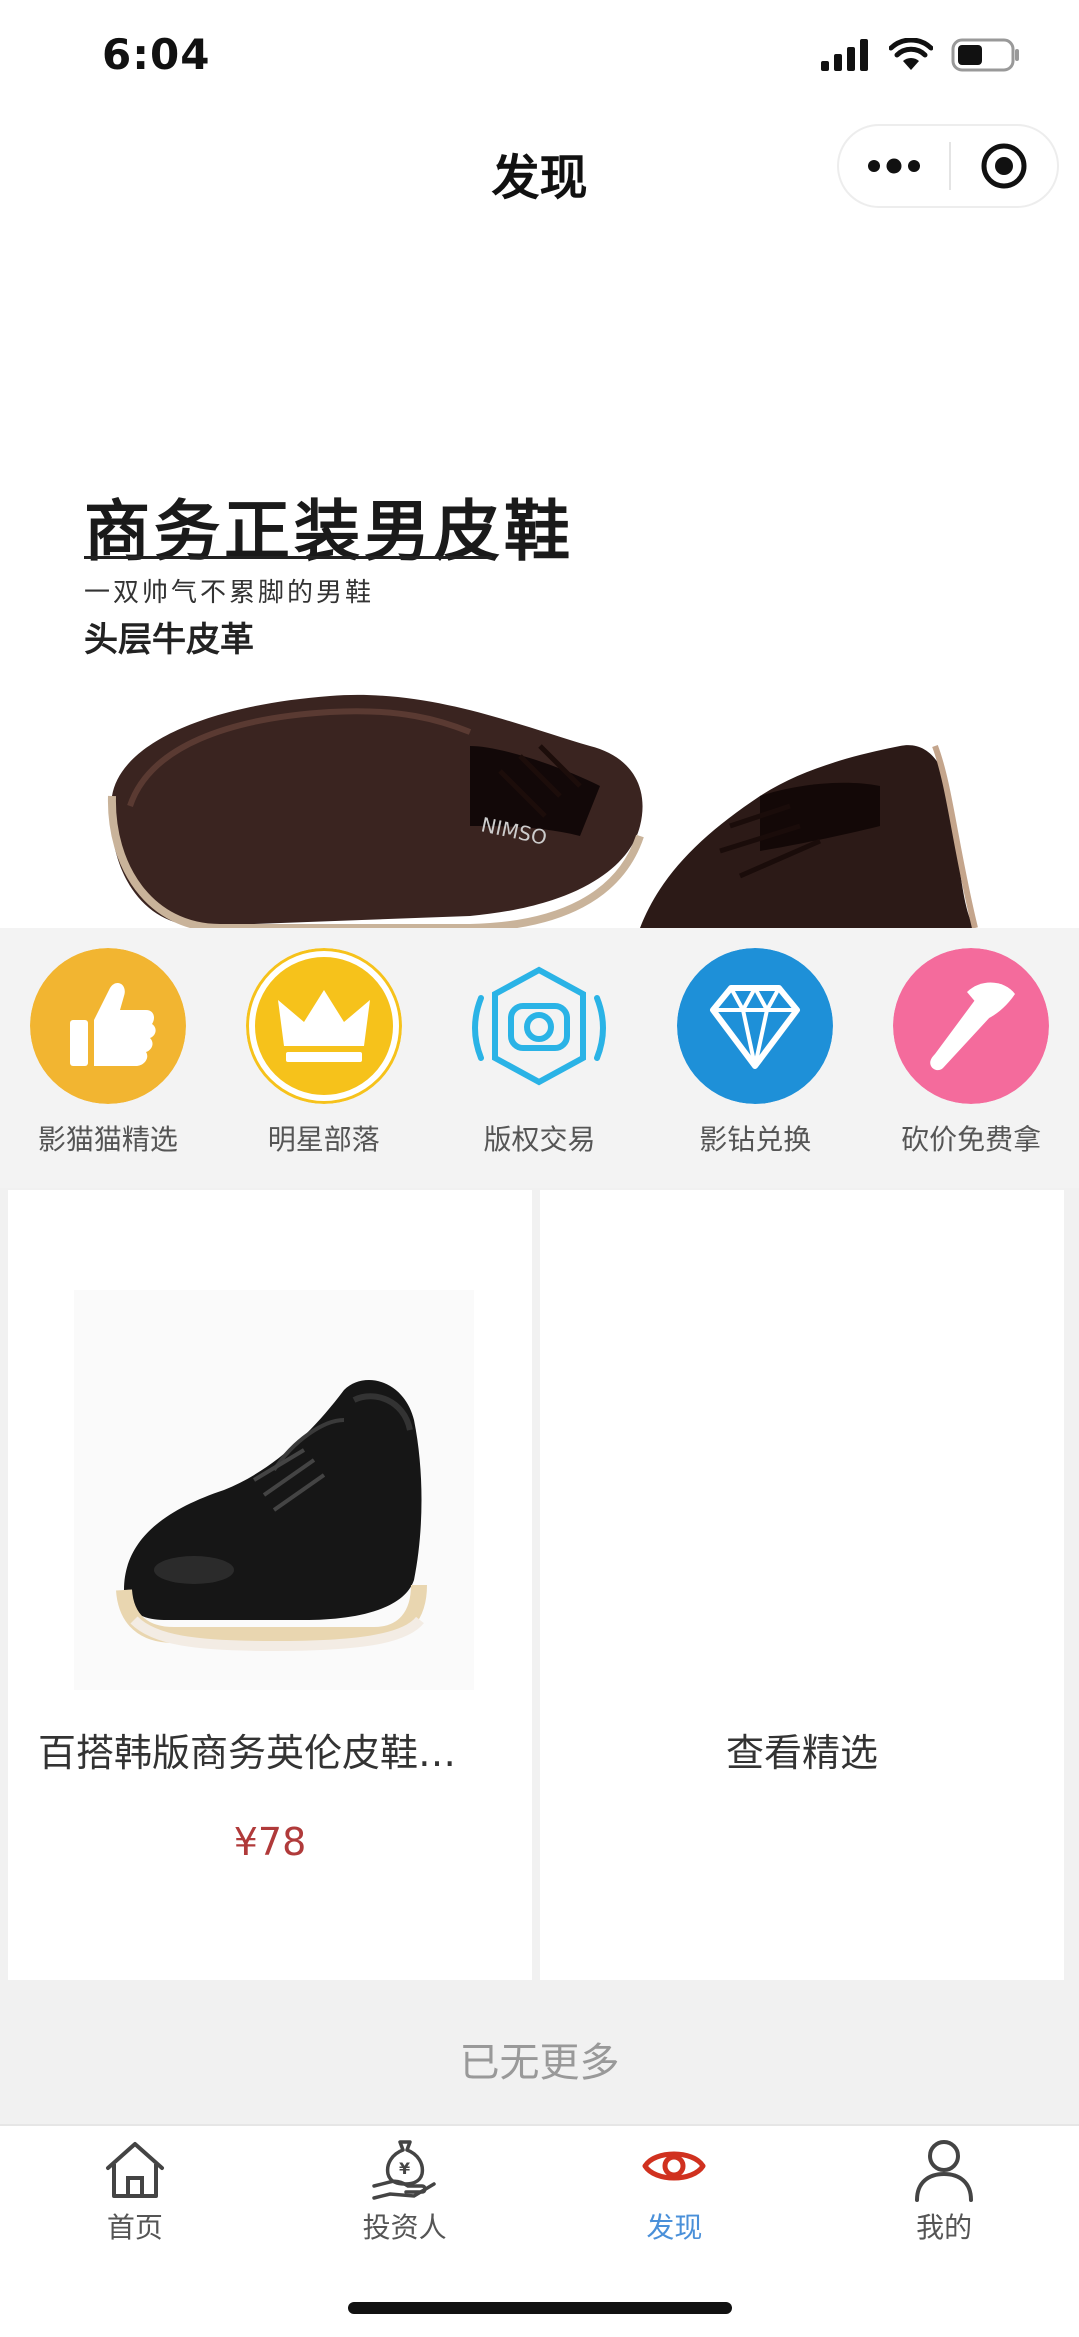 Image resolution: width=1079 pixels, height=2337 pixels. I want to click on nav-bar: 发现, so click(539, 168).